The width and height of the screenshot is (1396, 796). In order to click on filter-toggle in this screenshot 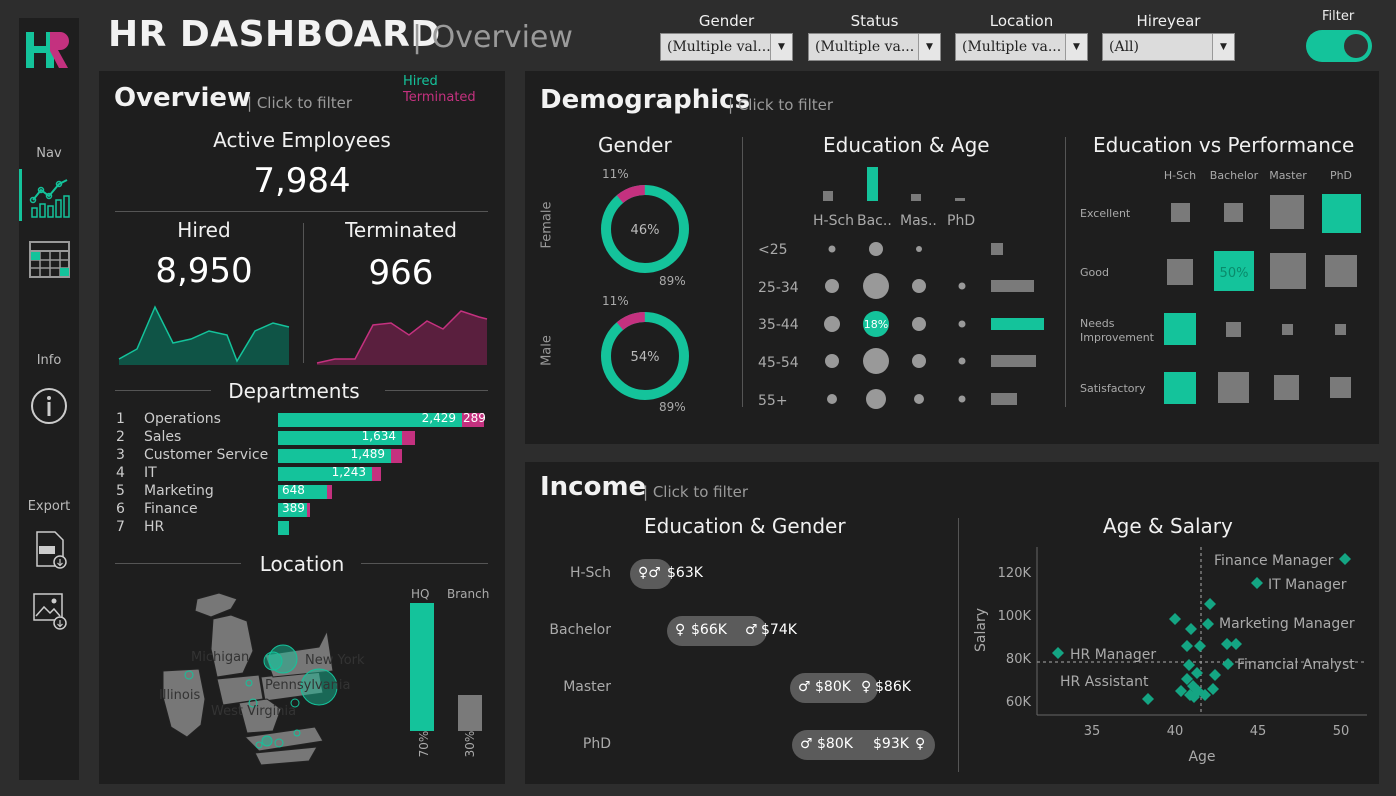, I will do `click(1339, 46)`.